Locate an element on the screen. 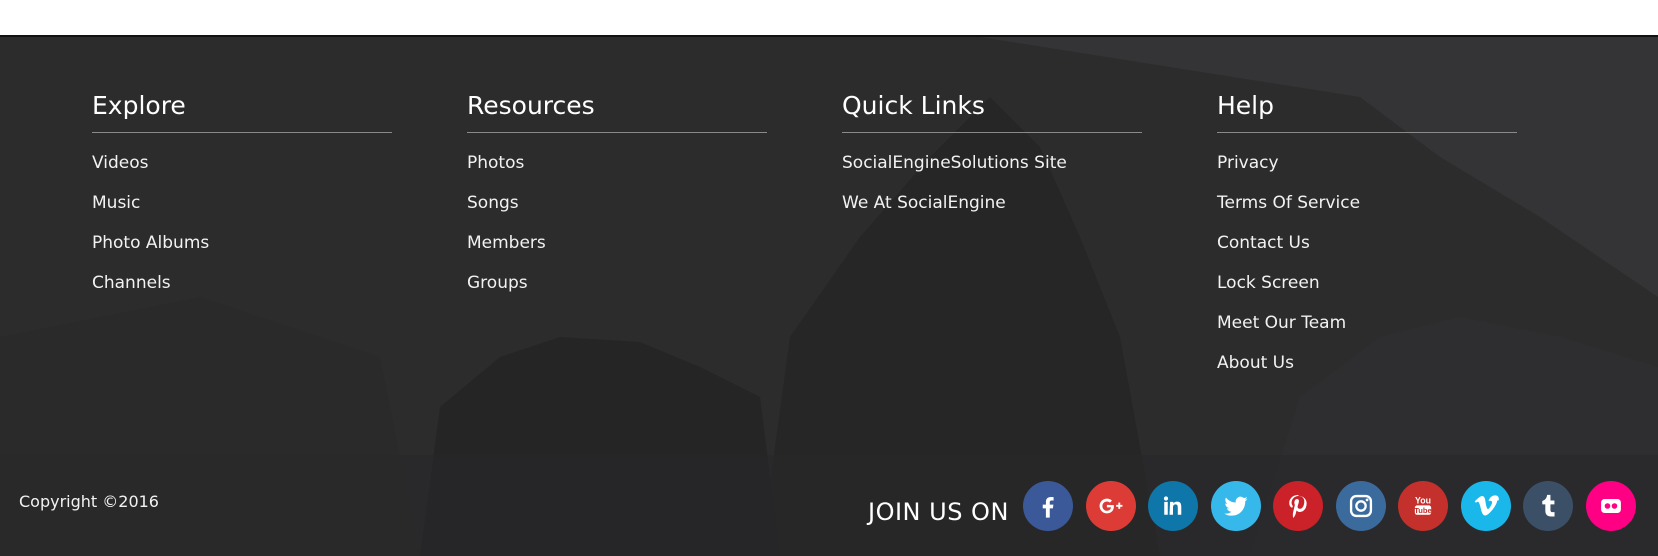 This screenshot has height=556, width=1658. column-title: Help is located at coordinates (1245, 105).